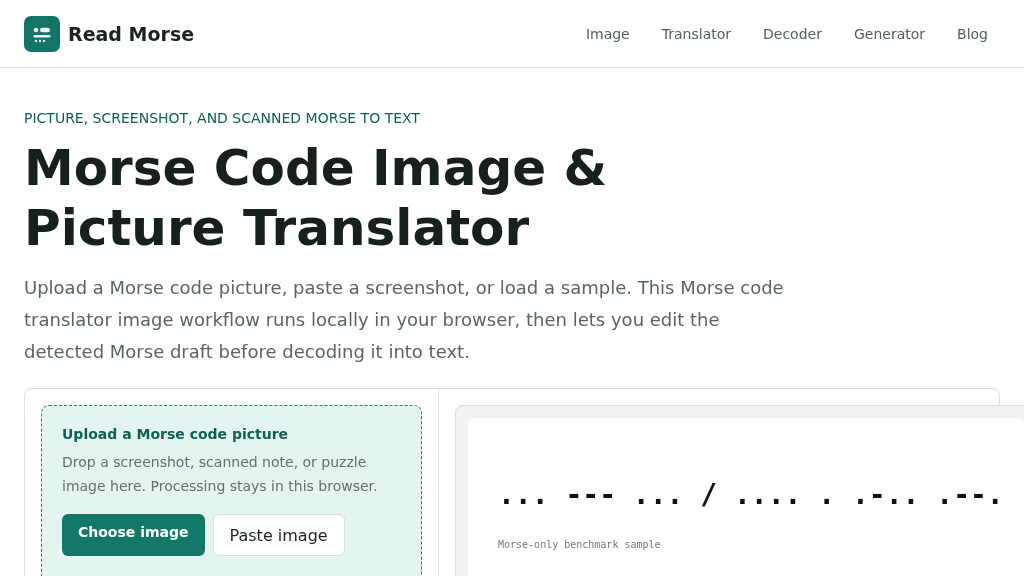 The height and width of the screenshot is (576, 1024). What do you see at coordinates (278, 535) in the screenshot?
I see `paste-image-button: Paste image` at bounding box center [278, 535].